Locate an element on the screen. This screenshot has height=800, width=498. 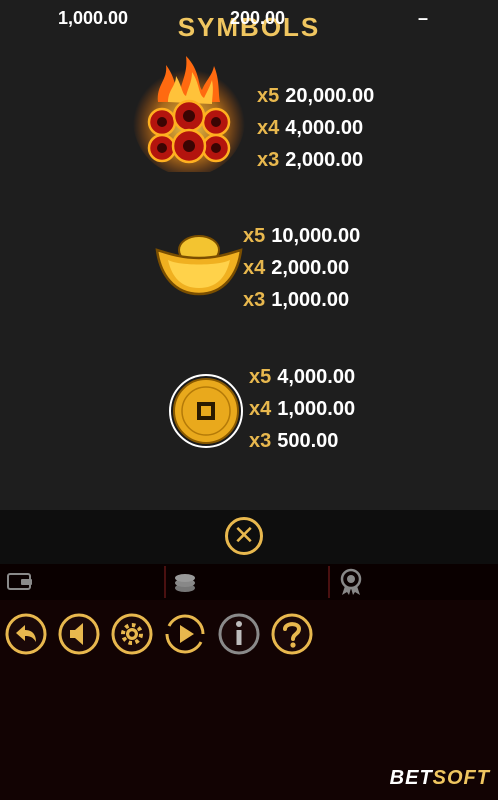
pay-row: x4 1,000.00 is located at coordinates (302, 409).